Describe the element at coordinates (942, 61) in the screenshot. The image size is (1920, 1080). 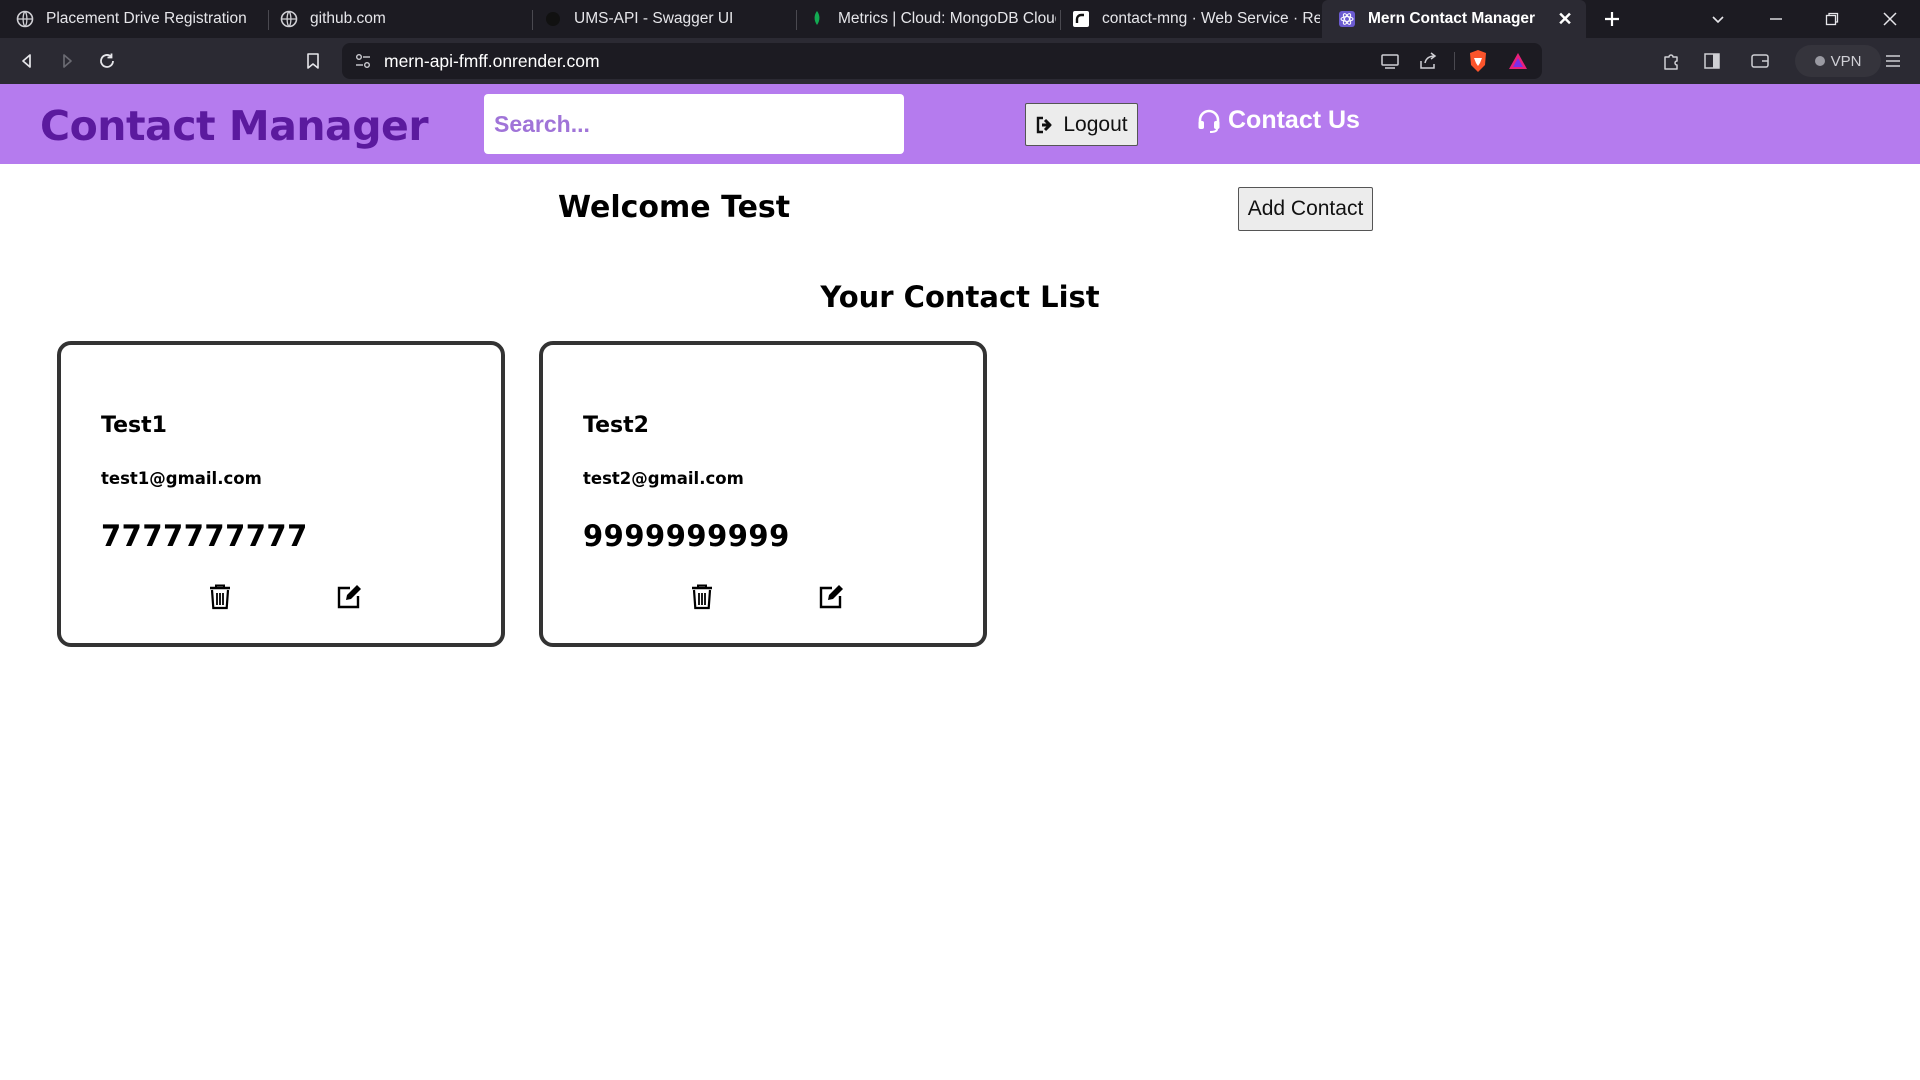
I see `address-bar: mern-api-fmff.onrender.com` at that location.